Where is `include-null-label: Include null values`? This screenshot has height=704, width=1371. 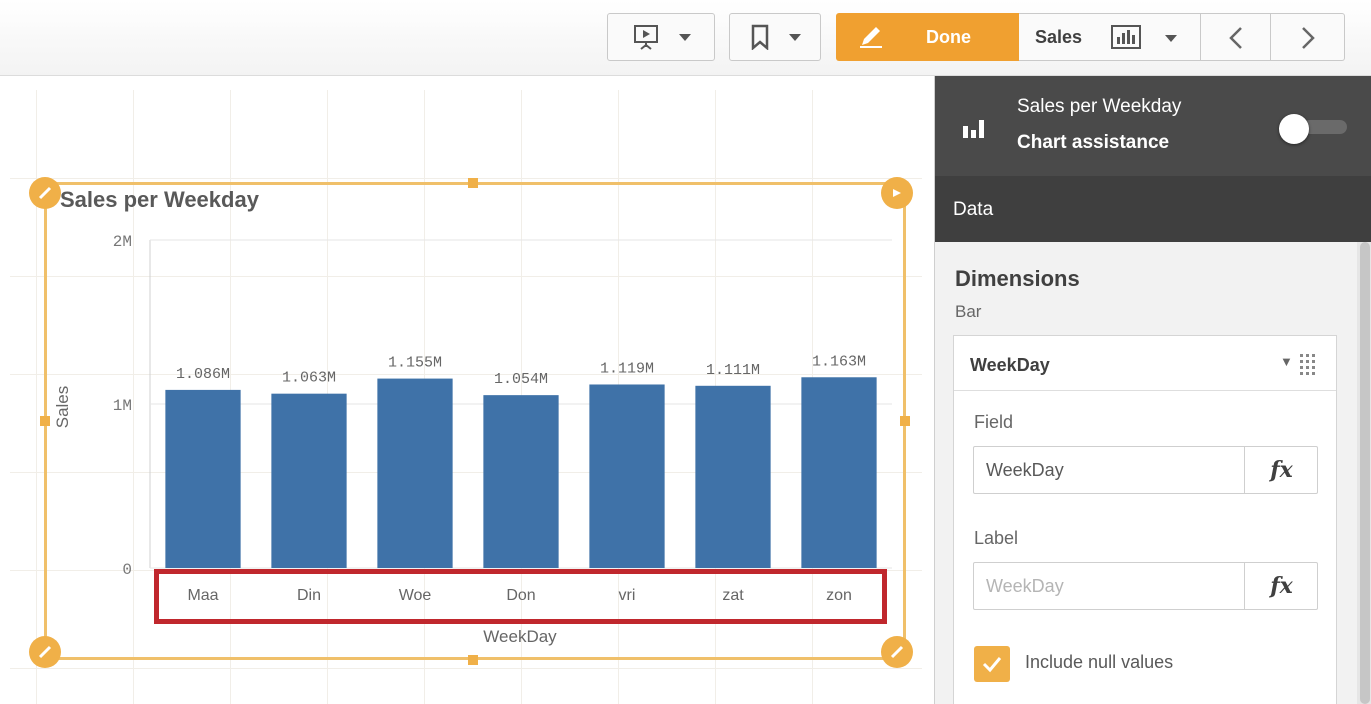 include-null-label: Include null values is located at coordinates (1099, 662).